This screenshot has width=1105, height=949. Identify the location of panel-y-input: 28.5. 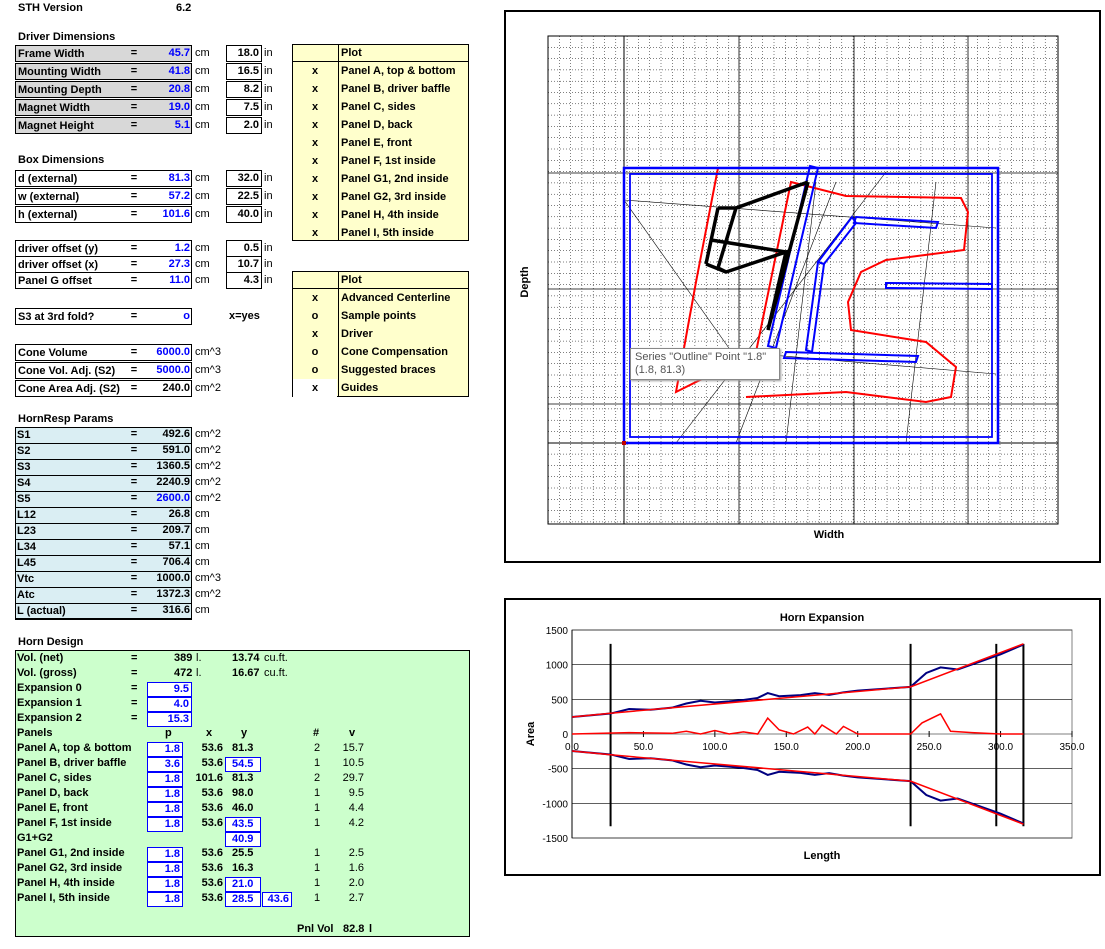
(243, 899).